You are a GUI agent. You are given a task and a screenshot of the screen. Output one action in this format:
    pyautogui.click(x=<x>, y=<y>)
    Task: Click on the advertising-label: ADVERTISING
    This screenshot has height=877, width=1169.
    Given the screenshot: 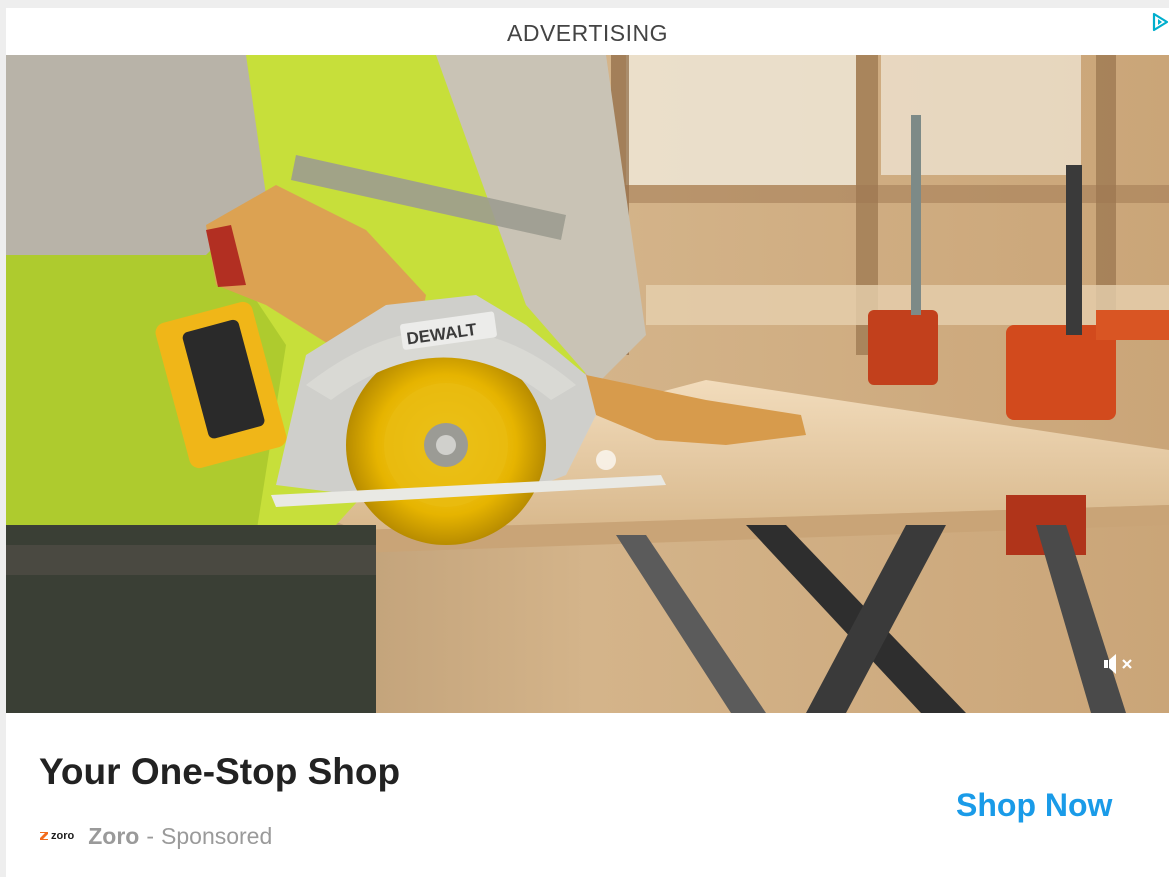 What is the action you would take?
    pyautogui.click(x=587, y=33)
    